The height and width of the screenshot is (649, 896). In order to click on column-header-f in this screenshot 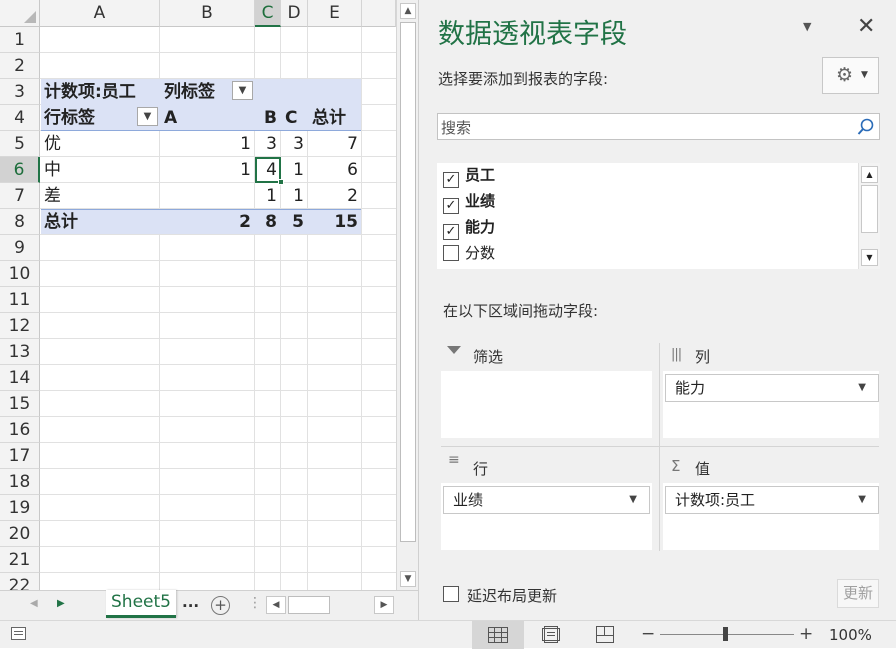, I will do `click(379, 13)`.